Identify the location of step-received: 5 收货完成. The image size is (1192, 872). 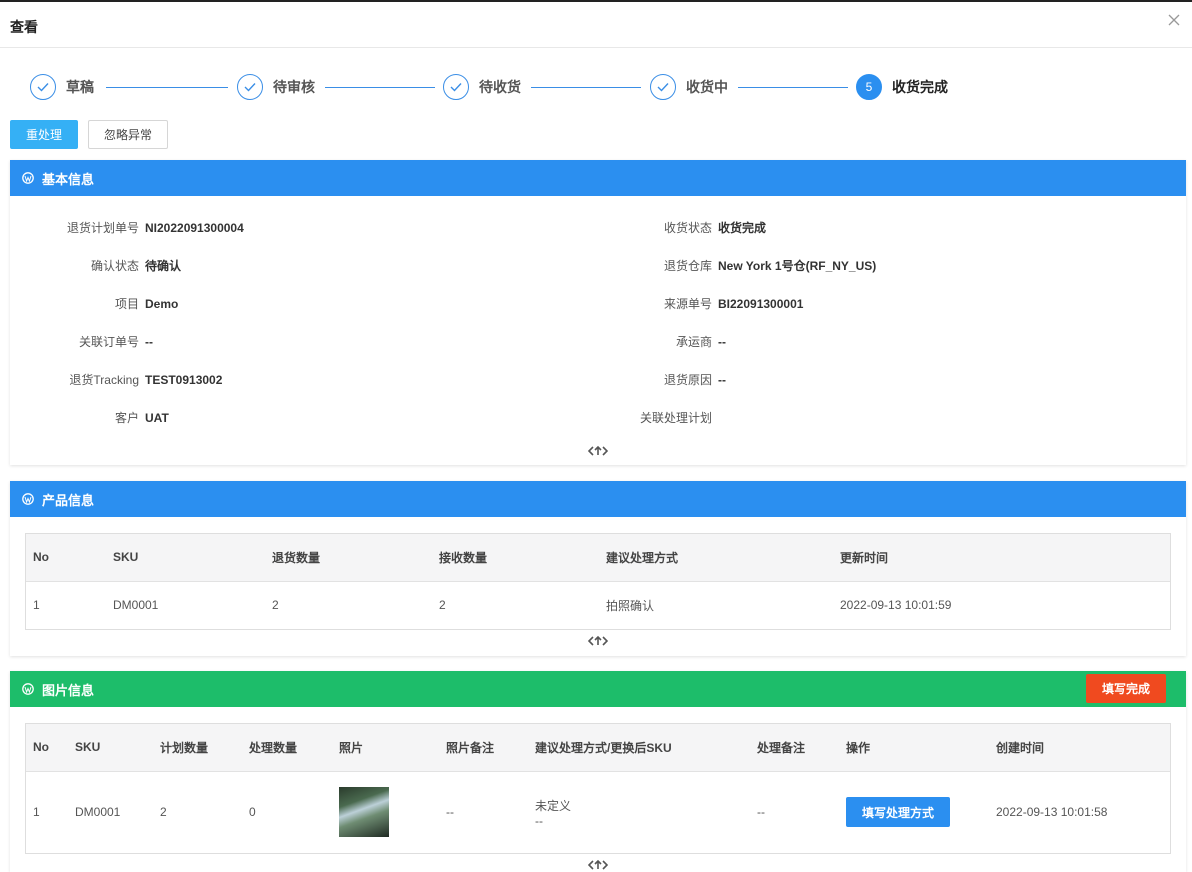
(902, 87).